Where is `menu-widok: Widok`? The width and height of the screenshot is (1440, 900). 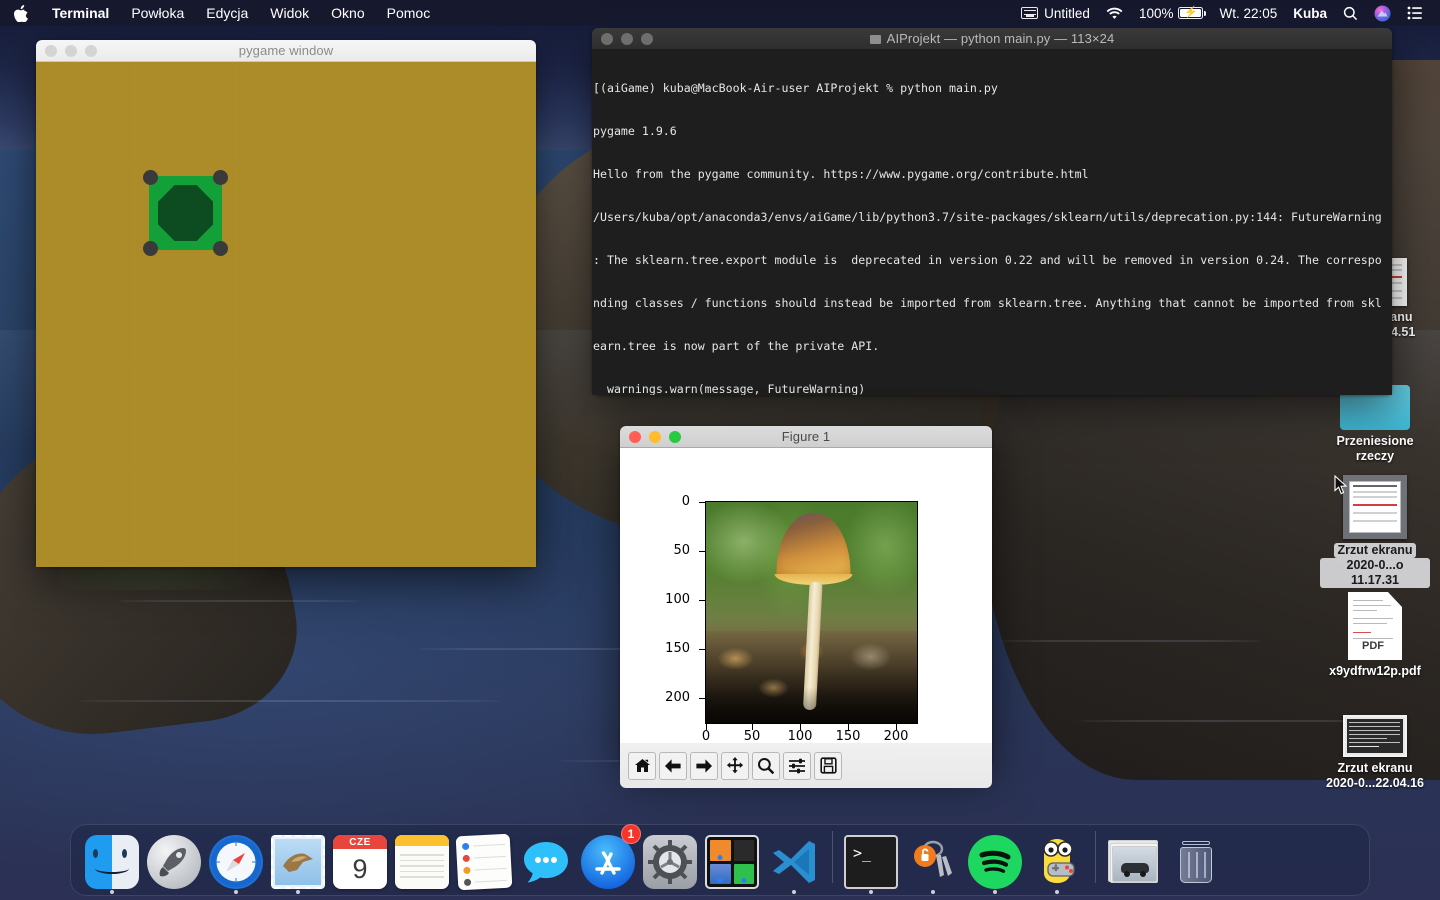
menu-widok: Widok is located at coordinates (289, 13).